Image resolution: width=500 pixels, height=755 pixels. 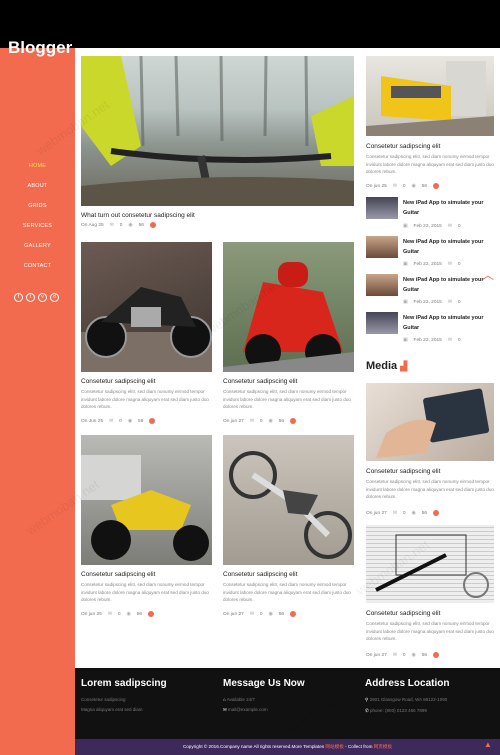 What do you see at coordinates (250, 24) in the screenshot?
I see `top-bar` at bounding box center [250, 24].